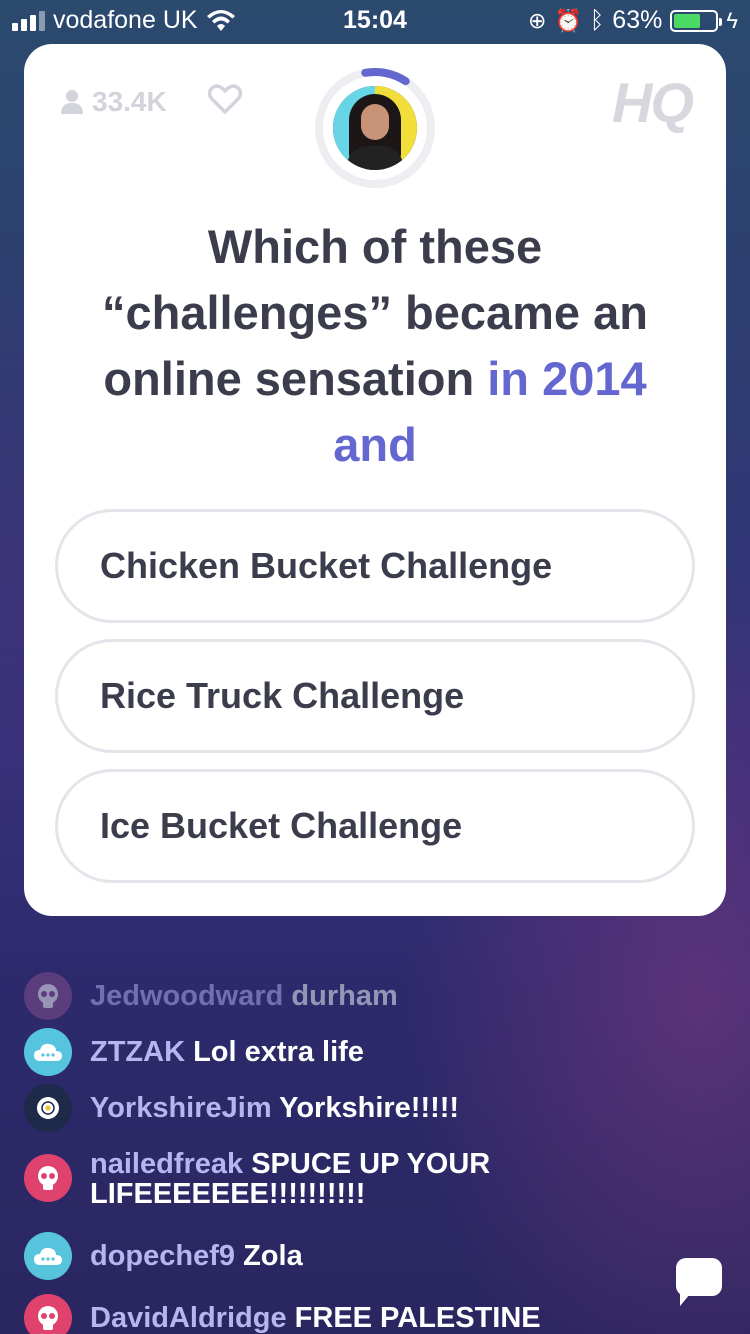 This screenshot has width=750, height=1334. Describe the element at coordinates (273, 1256) in the screenshot. I see `chat-body: Zola` at that location.